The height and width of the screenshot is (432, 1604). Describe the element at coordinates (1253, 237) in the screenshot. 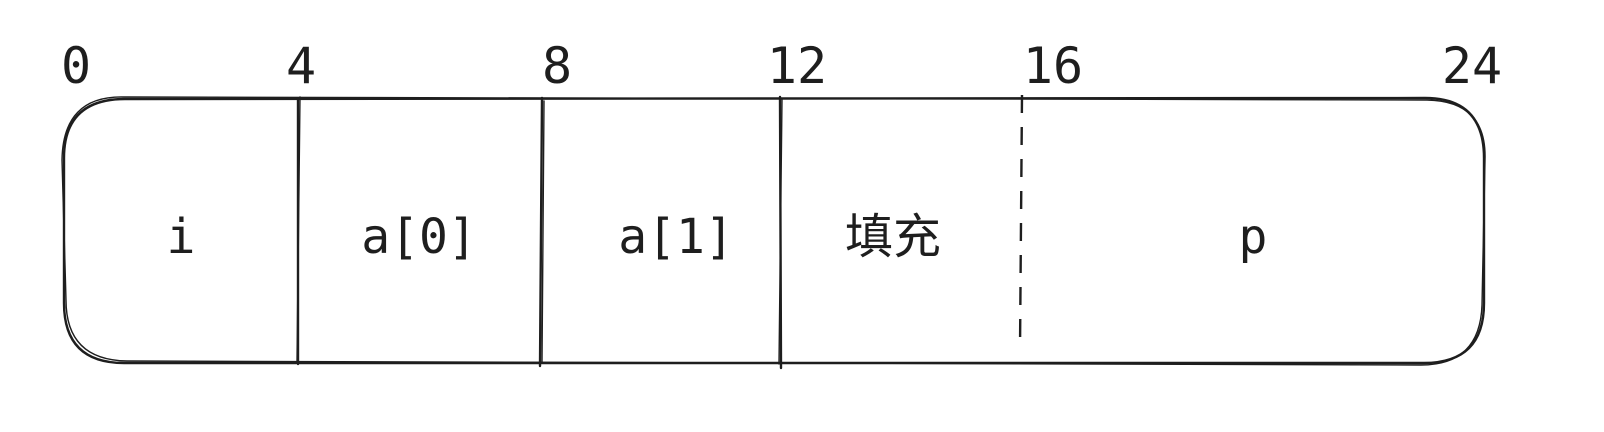

I see `field-label-p: p` at that location.